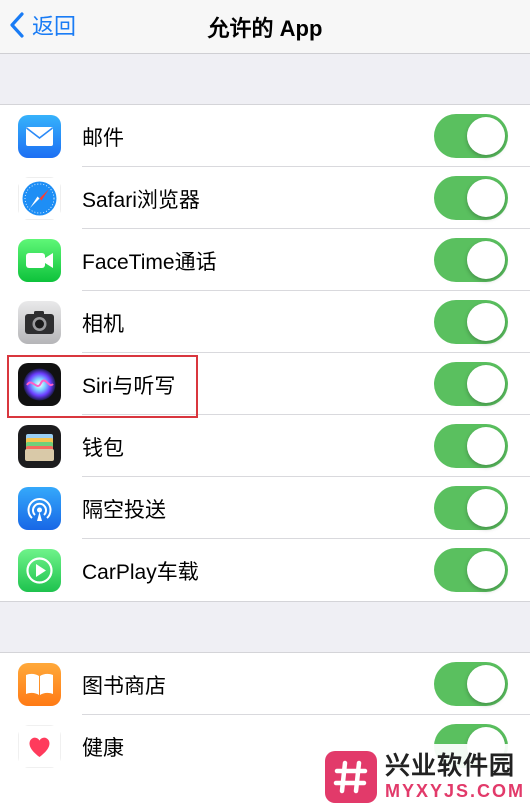  What do you see at coordinates (455, 791) in the screenshot?
I see `watermark-domain: MYXYJS.COM` at bounding box center [455, 791].